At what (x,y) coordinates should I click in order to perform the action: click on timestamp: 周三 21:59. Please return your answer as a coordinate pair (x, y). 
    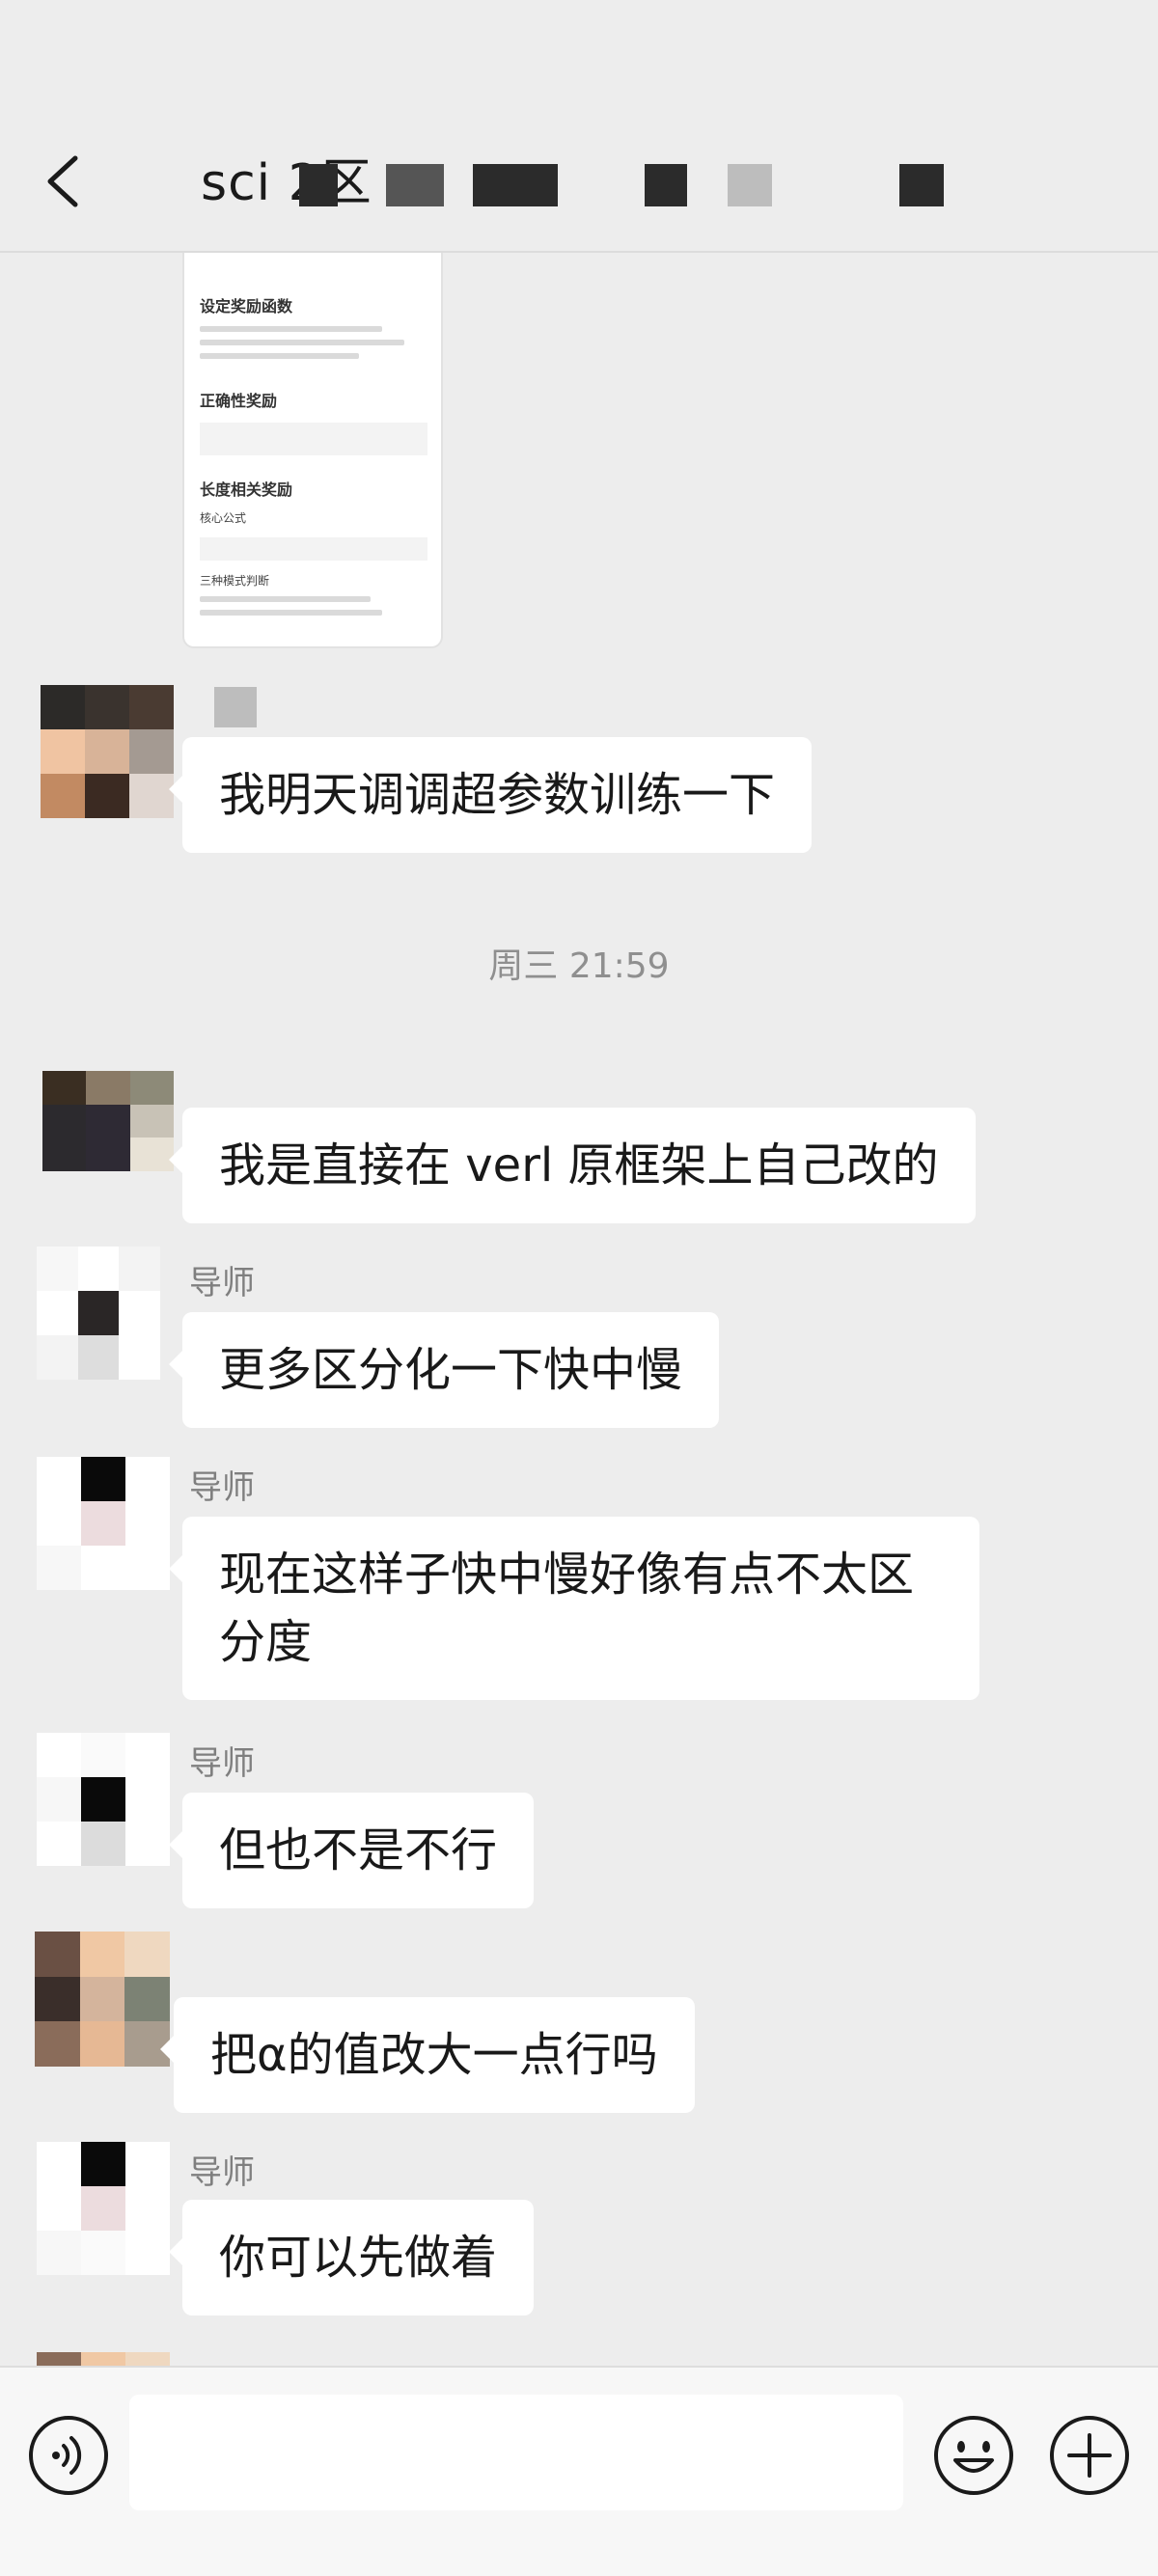
    Looking at the image, I should click on (579, 966).